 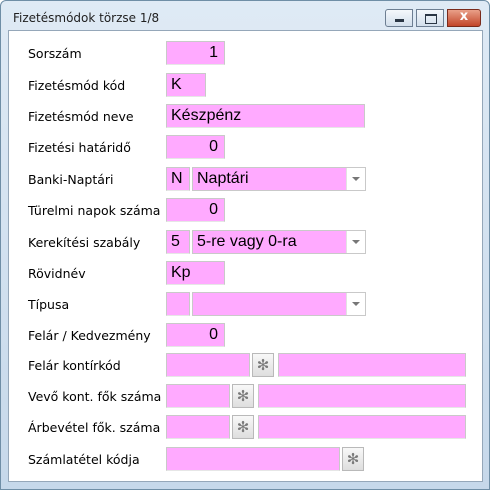 I want to click on szamlatetel-kodja-lookup-button: ✻, so click(x=353, y=459).